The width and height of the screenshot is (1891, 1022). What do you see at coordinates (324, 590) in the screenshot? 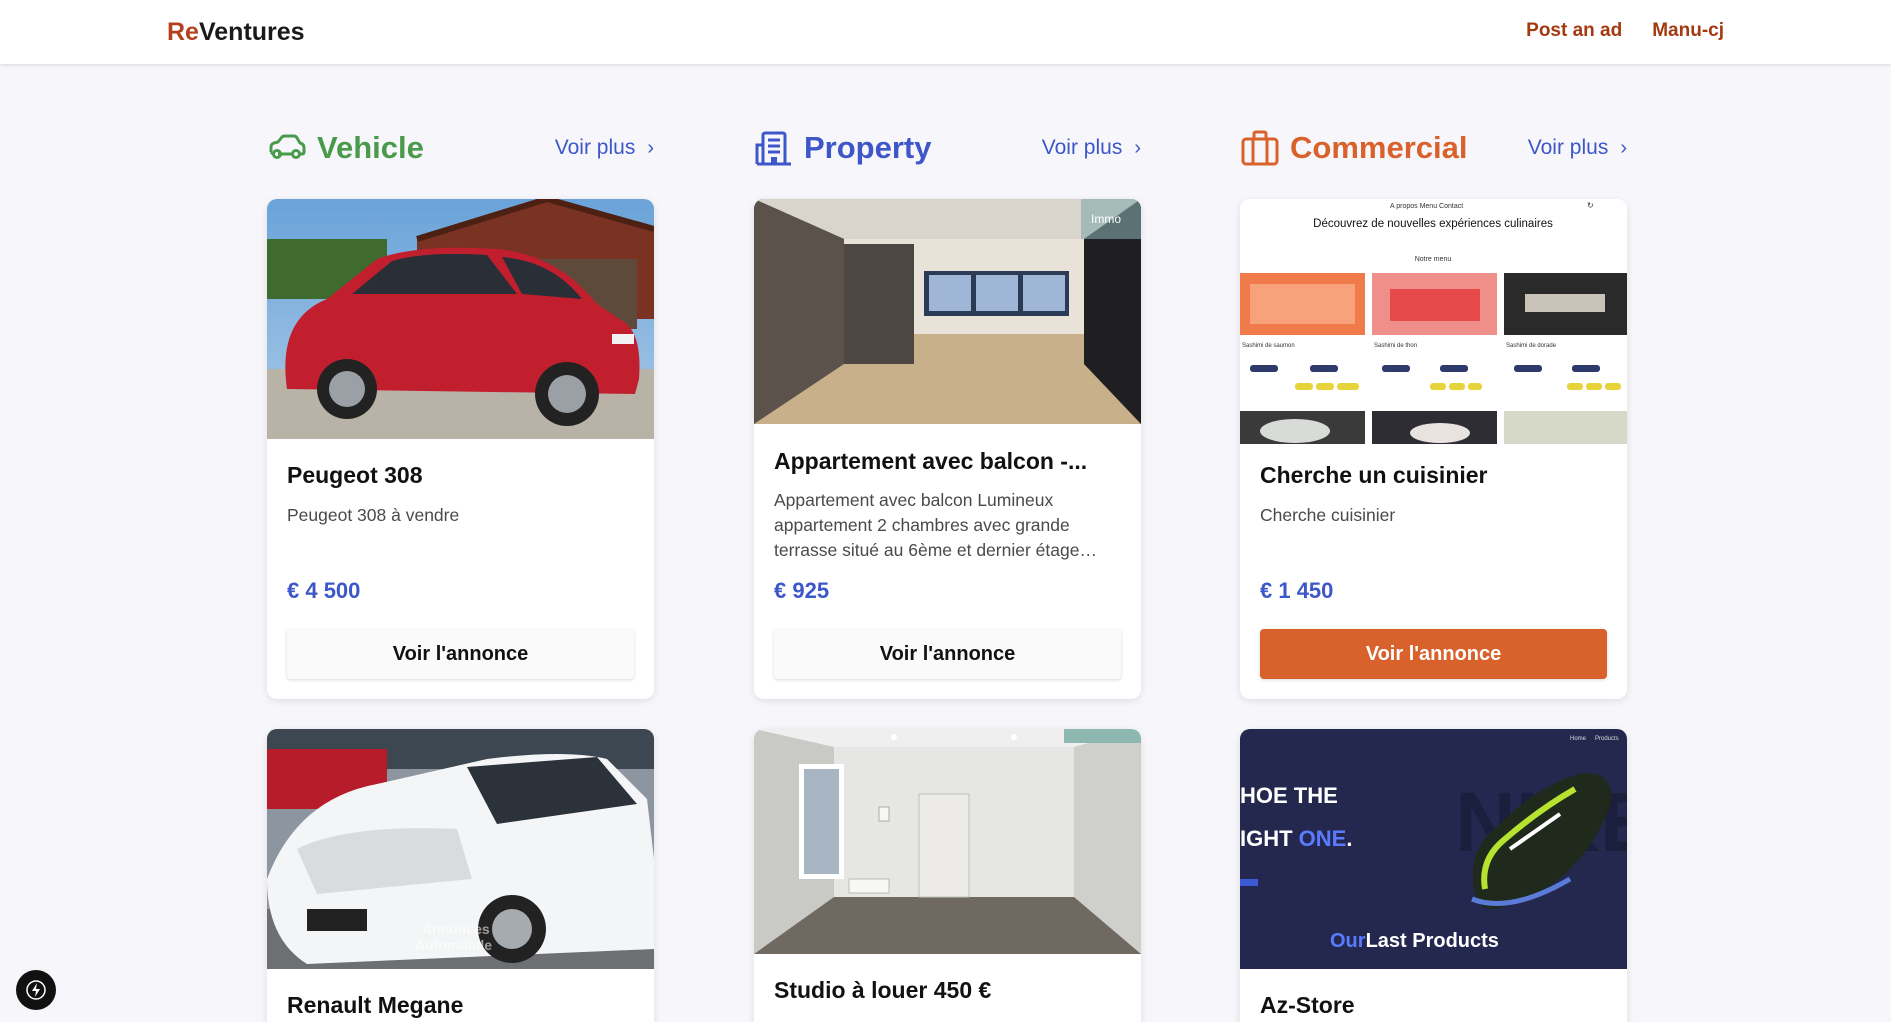
I see `listing-price: € 4 500` at bounding box center [324, 590].